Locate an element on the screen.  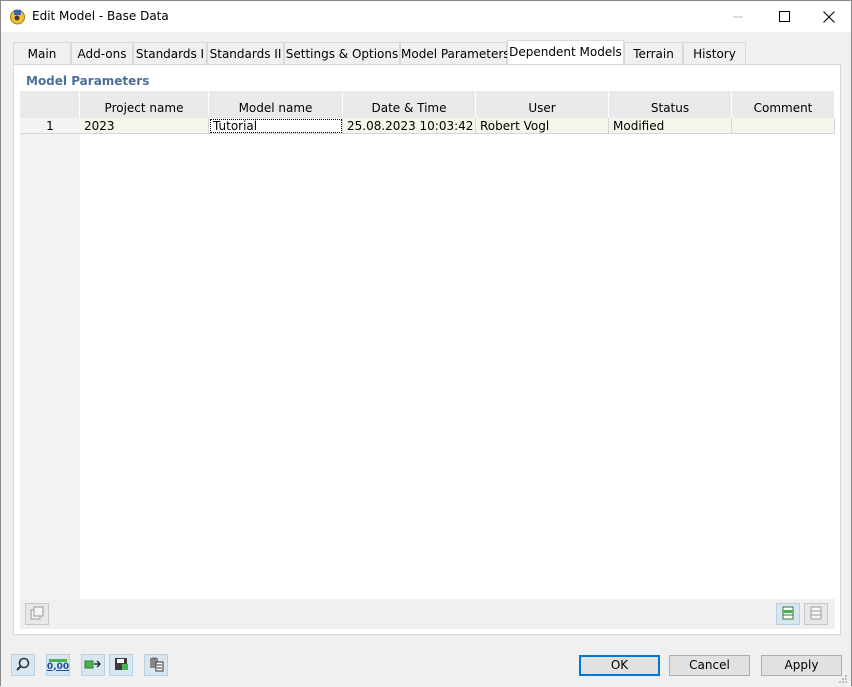
units-button: 0,00 is located at coordinates (58, 665).